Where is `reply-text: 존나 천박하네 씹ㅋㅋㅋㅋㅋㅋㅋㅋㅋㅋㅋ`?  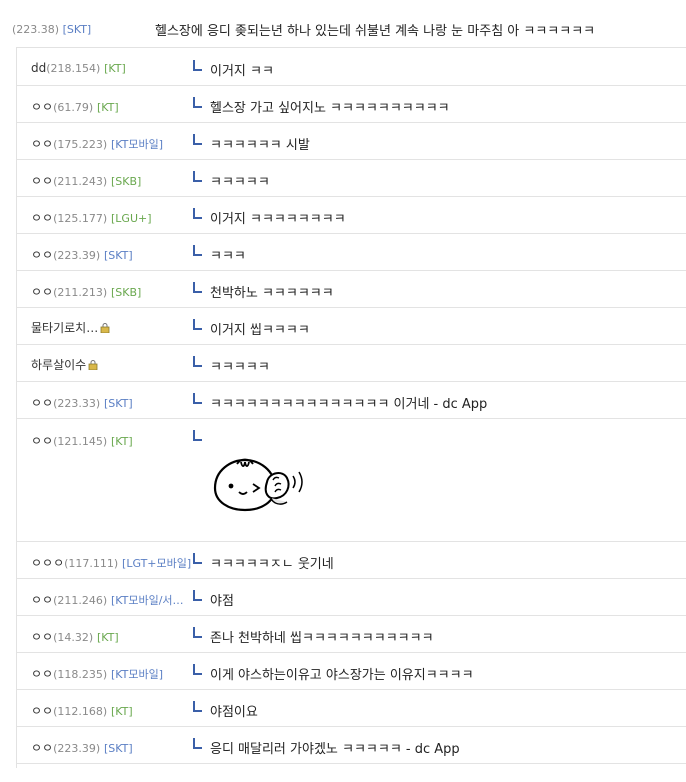
reply-text: 존나 천박하네 씹ㅋㅋㅋㅋㅋㅋㅋㅋㅋㅋㅋ is located at coordinates (322, 638).